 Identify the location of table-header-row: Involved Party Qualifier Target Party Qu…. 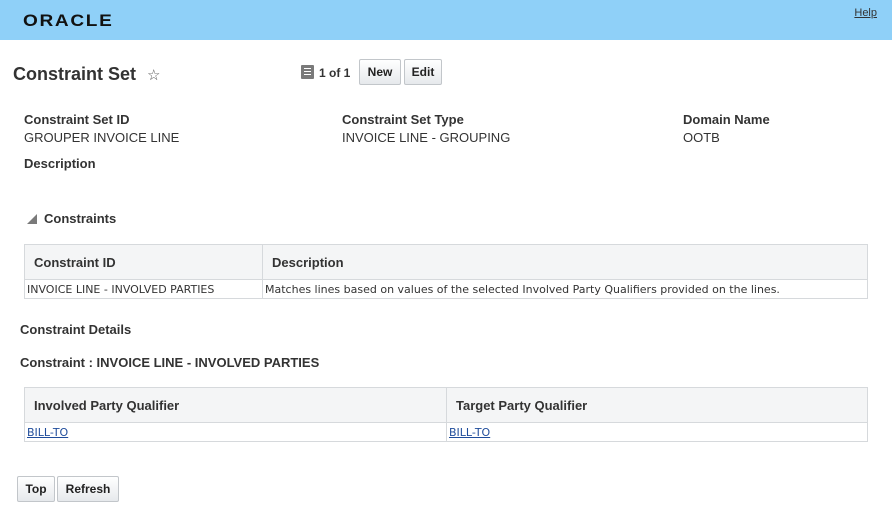
(446, 405).